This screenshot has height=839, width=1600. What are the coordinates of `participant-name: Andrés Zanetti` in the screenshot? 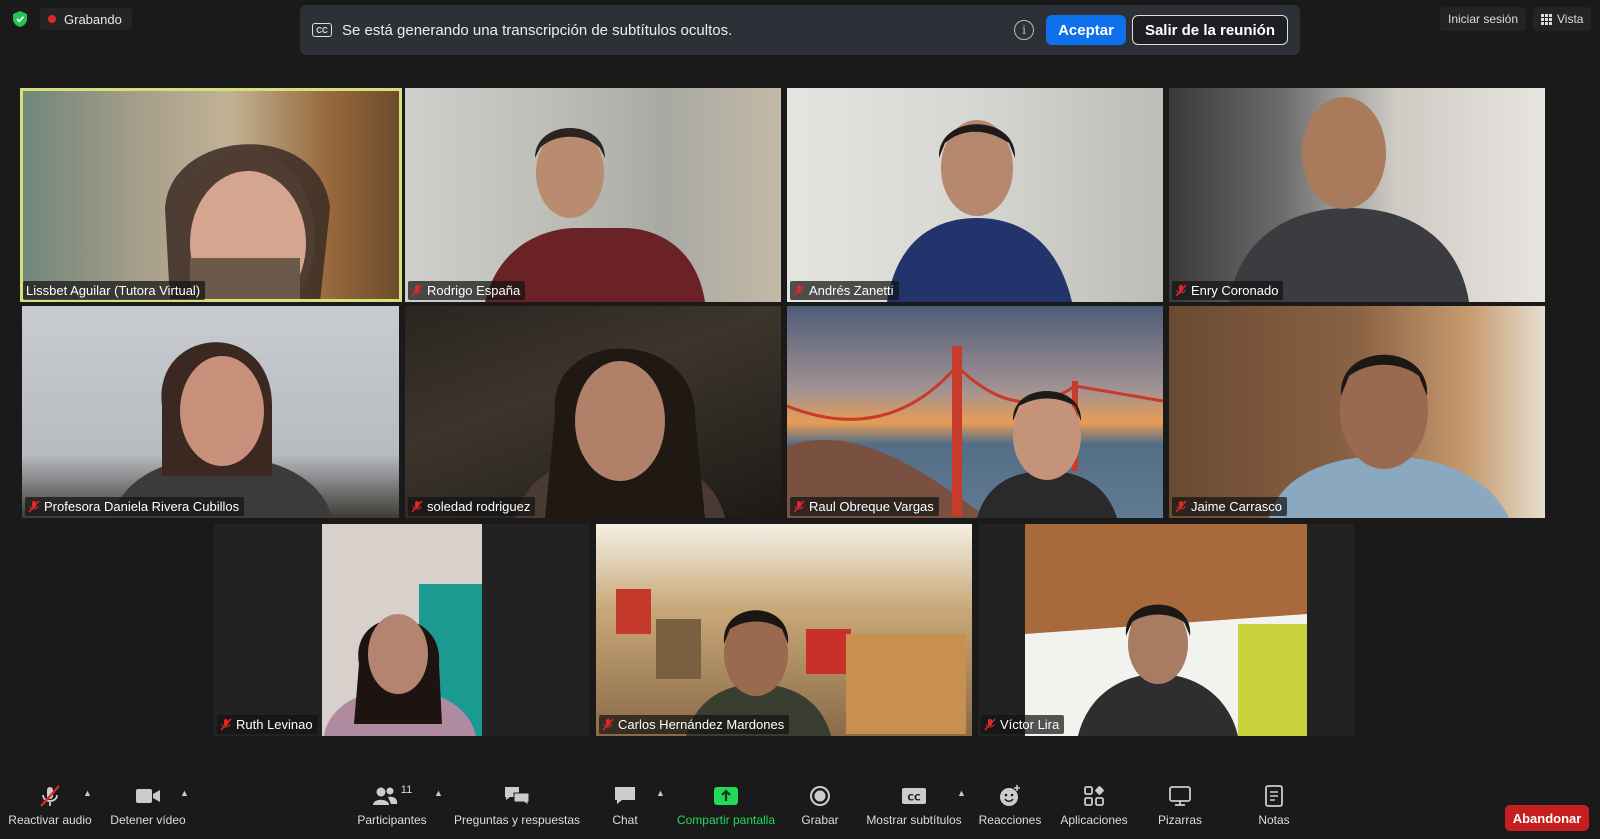 It's located at (851, 290).